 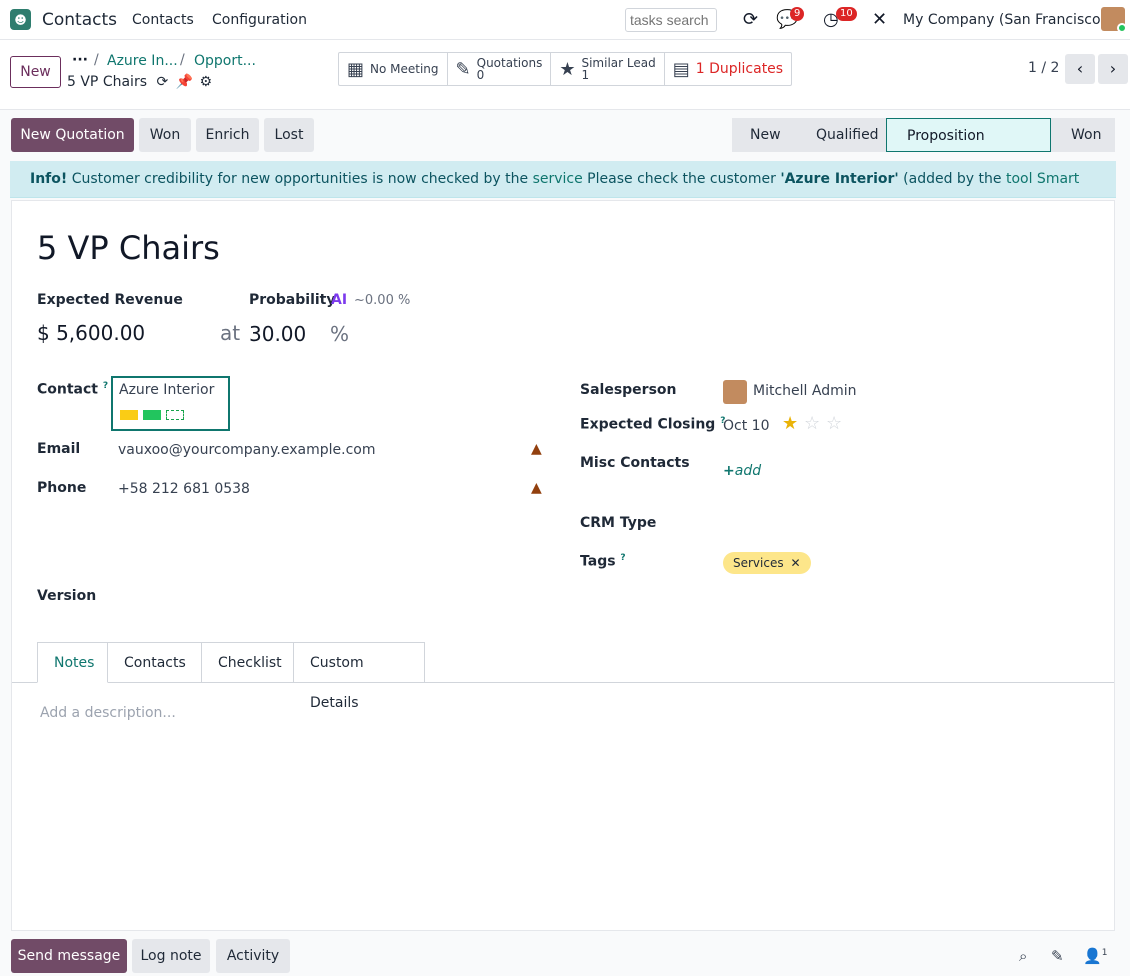 What do you see at coordinates (797, 14) in the screenshot?
I see `messages-badge: 9` at bounding box center [797, 14].